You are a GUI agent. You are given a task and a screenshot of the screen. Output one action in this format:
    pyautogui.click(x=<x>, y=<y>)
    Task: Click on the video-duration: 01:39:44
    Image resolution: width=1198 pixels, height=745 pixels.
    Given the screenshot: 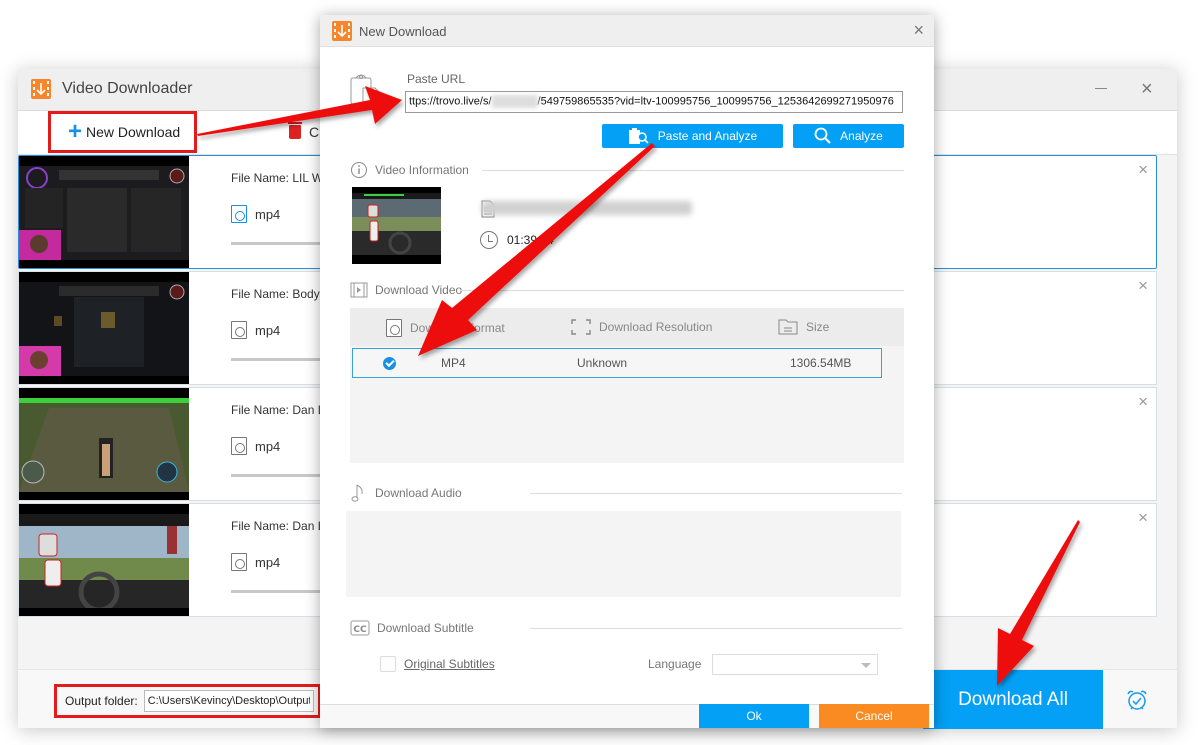 What is the action you would take?
    pyautogui.click(x=530, y=240)
    